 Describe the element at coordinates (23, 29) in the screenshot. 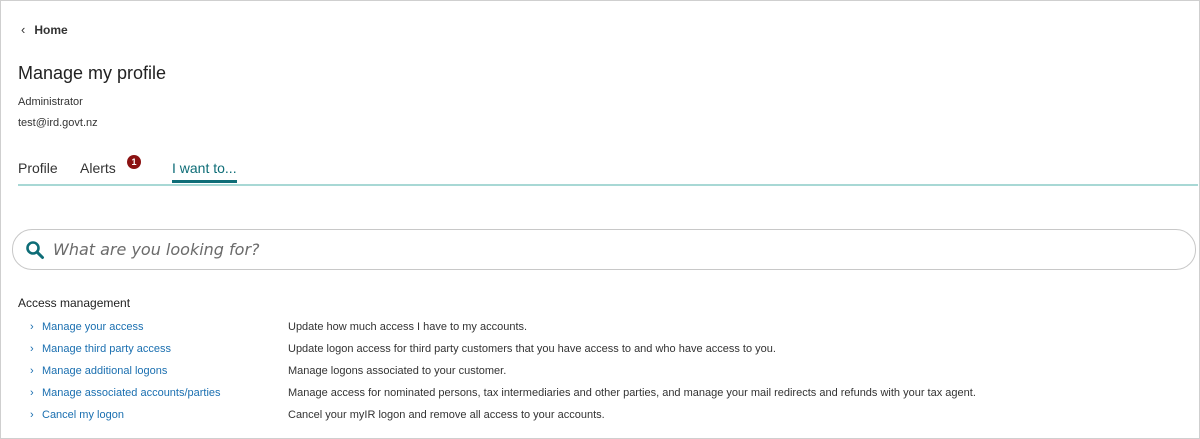

I see `chevron-left-icon: ‹` at that location.